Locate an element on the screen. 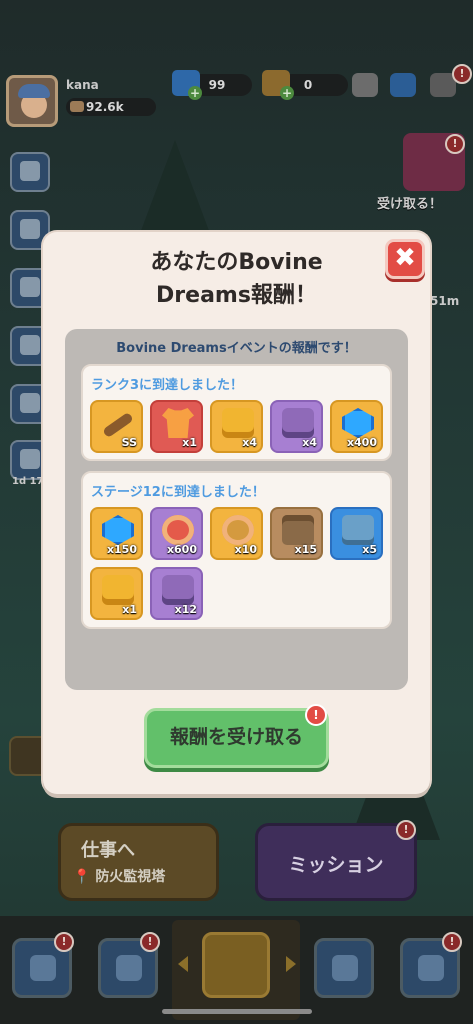 The width and height of the screenshot is (473, 1024). reward-quantity: x150 is located at coordinates (121, 549).